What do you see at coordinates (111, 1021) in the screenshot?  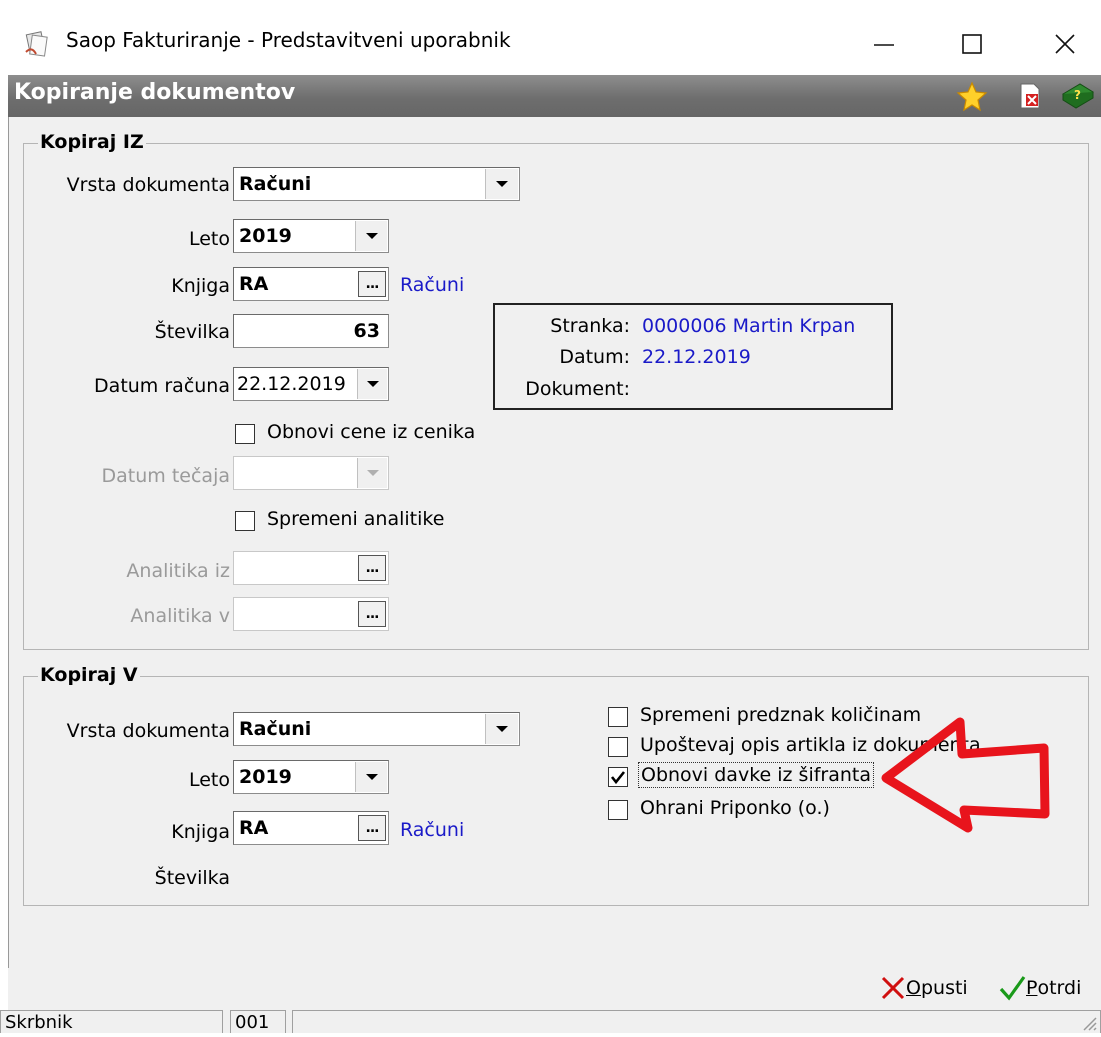 I see `status-user: Skrbnik` at bounding box center [111, 1021].